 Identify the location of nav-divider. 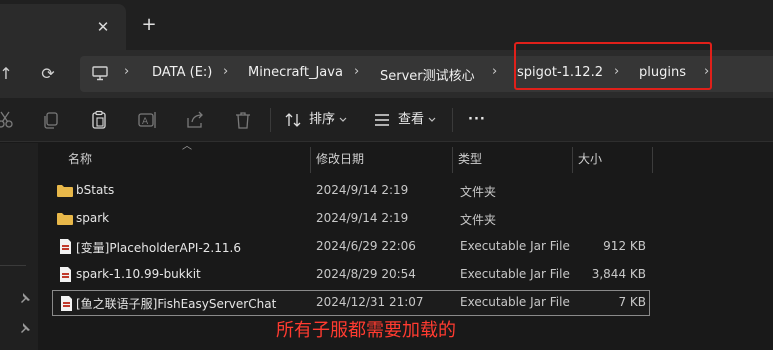
(13, 265).